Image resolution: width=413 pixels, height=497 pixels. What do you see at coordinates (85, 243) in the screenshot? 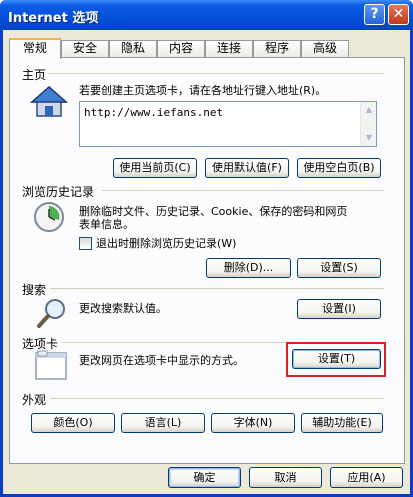
I see `delete-on-exit-checkbox` at bounding box center [85, 243].